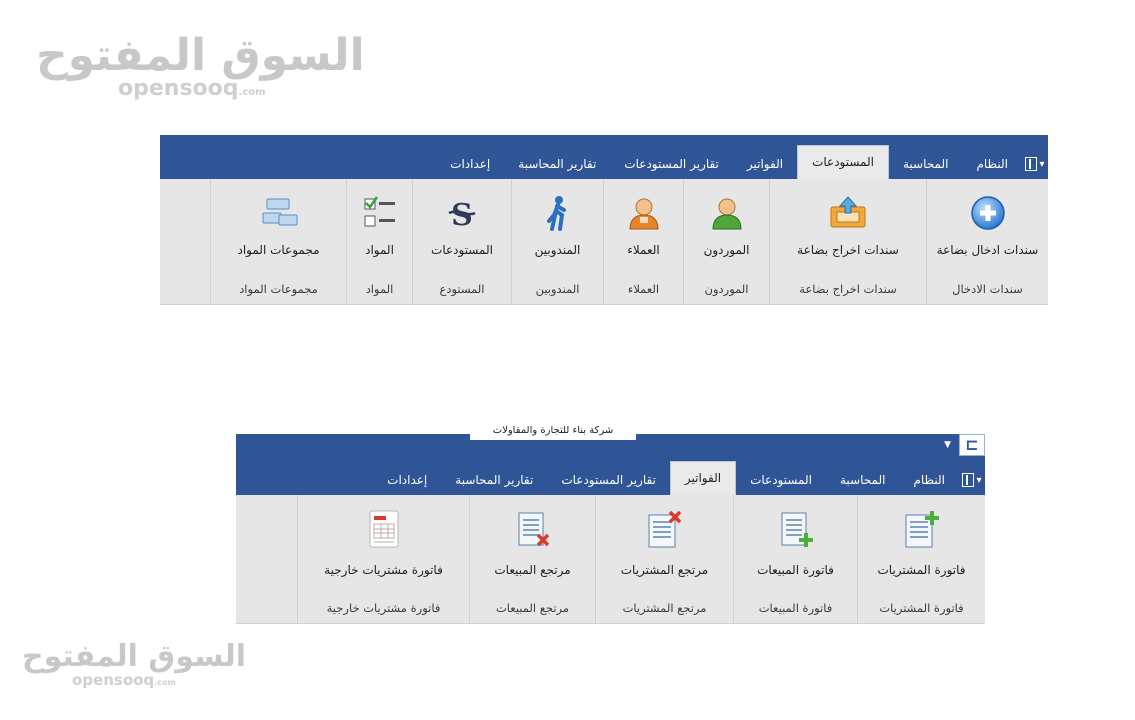 This screenshot has width=1135, height=720. Describe the element at coordinates (383, 608) in the screenshot. I see `group-label: فاتورة مشتريات خارجية` at that location.